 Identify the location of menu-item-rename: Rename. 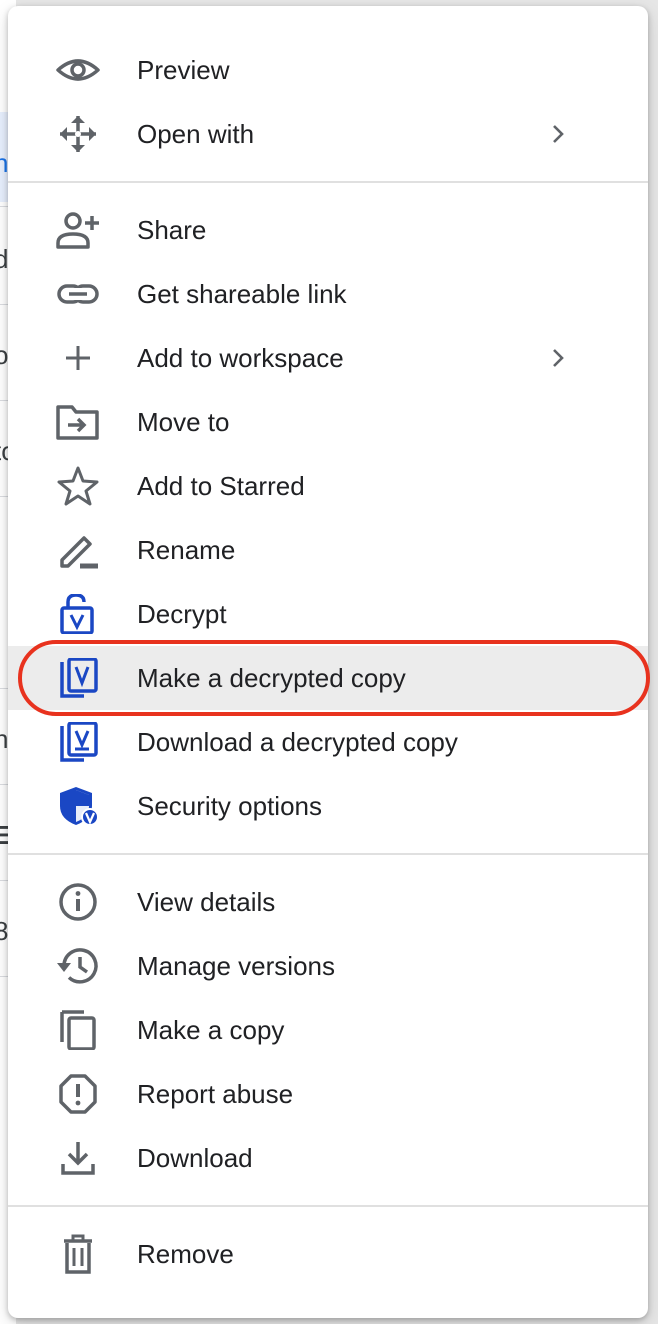
(328, 550).